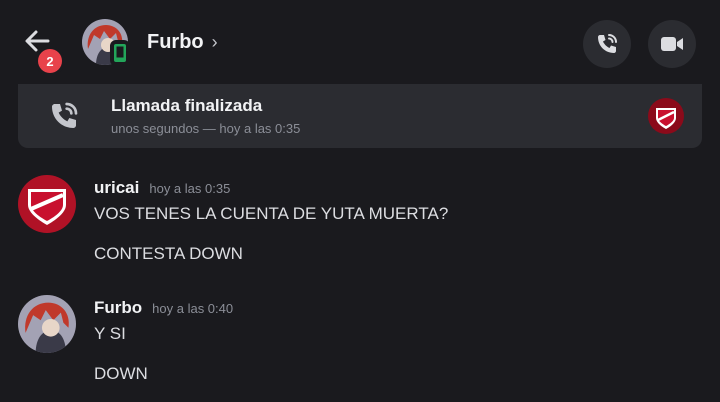 This screenshot has width=720, height=402. Describe the element at coordinates (175, 42) in the screenshot. I see `header-title-text: Furbo` at that location.